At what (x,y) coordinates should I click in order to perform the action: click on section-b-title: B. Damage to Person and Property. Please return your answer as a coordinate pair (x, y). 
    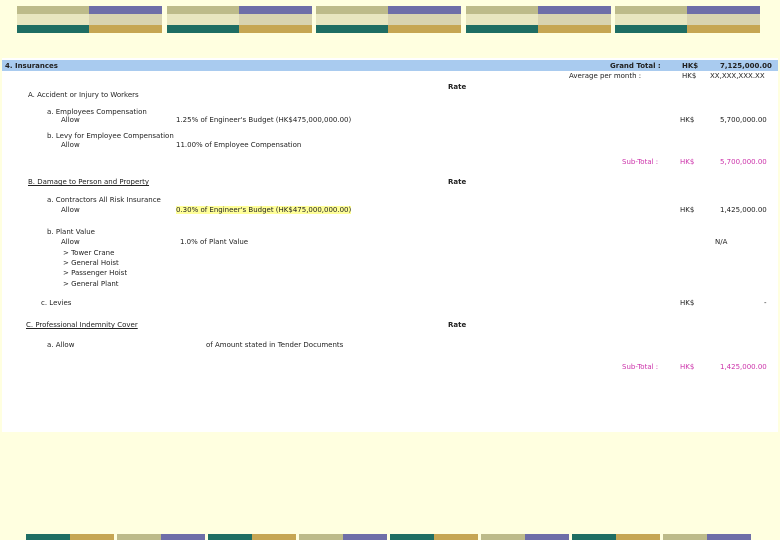
    Looking at the image, I should click on (89, 182).